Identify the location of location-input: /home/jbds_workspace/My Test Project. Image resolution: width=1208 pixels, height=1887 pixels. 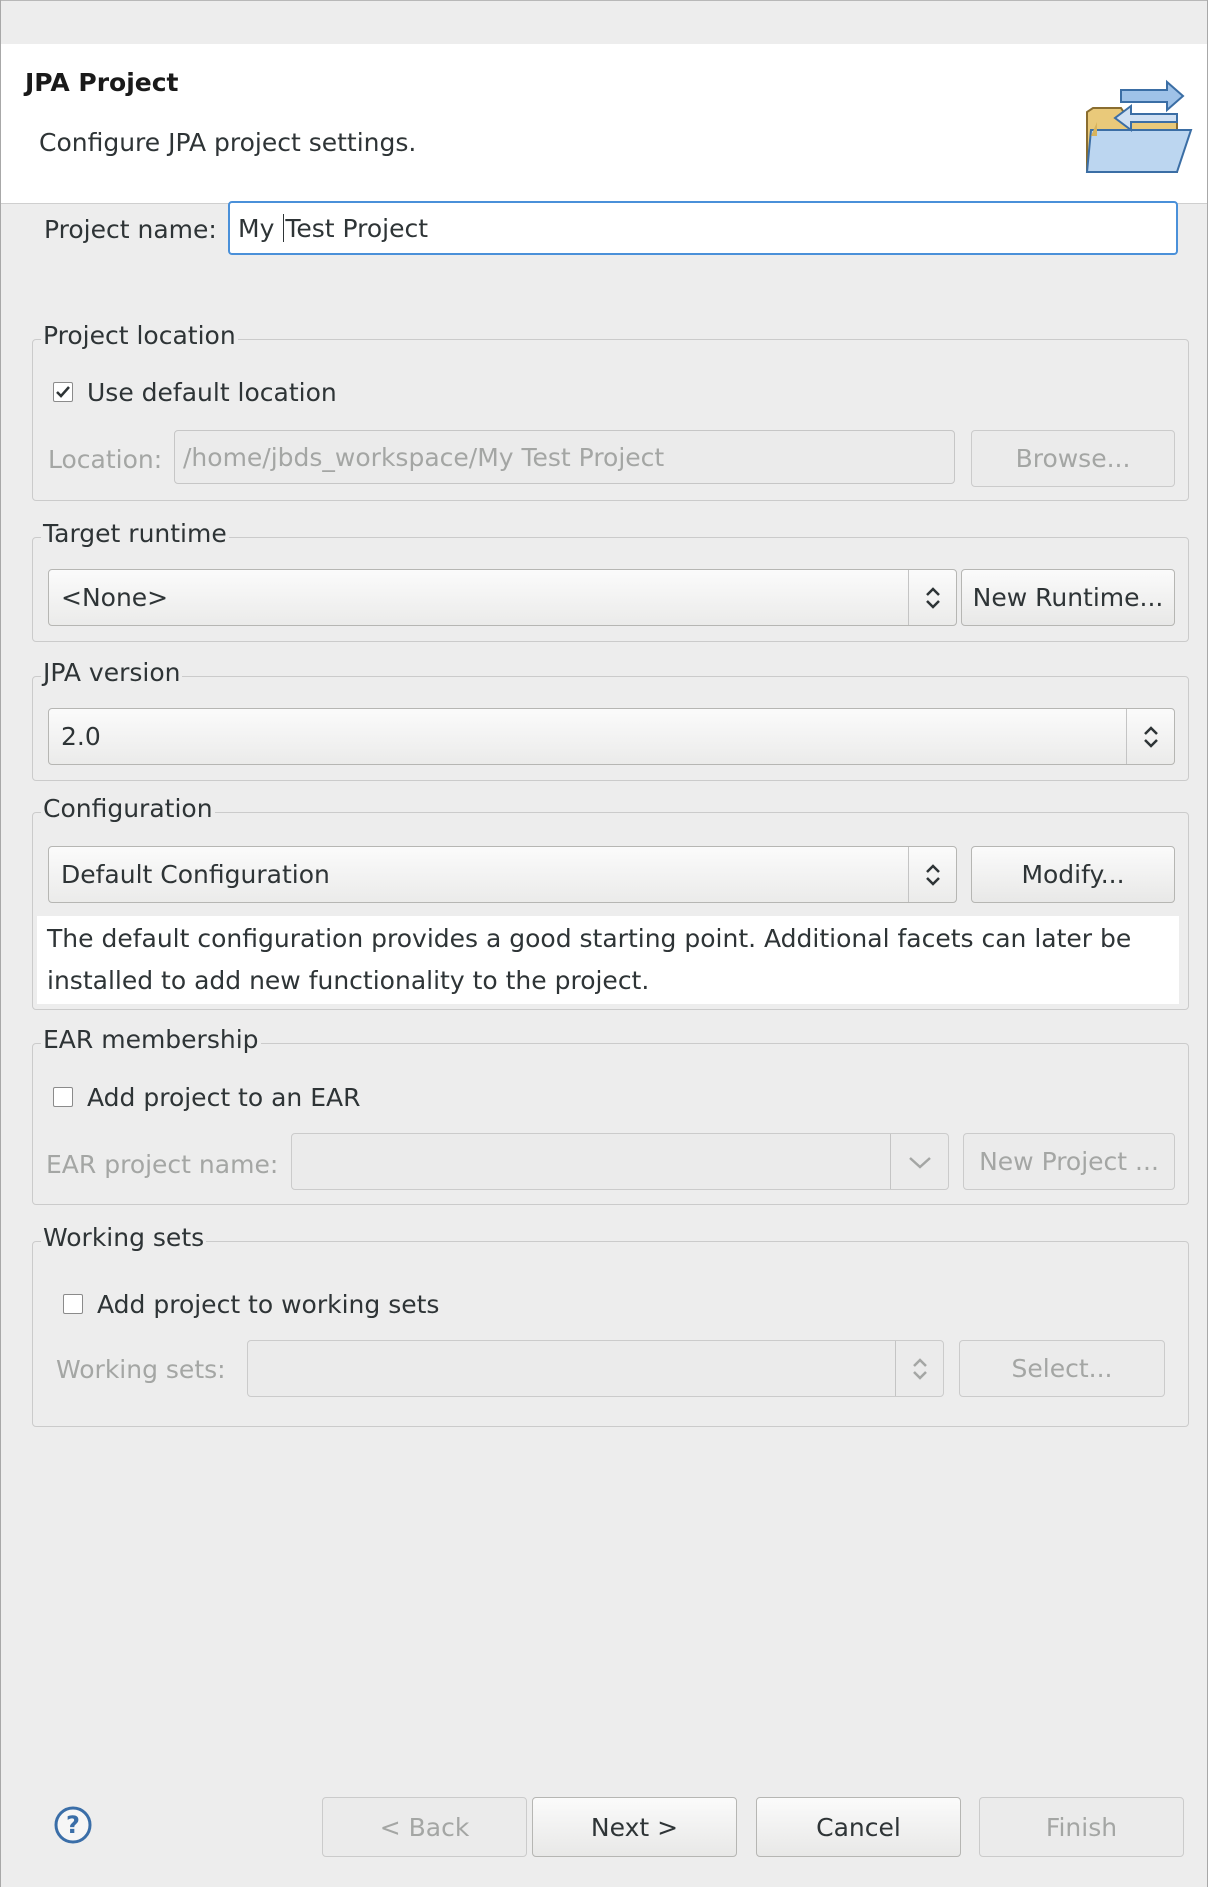
(564, 457).